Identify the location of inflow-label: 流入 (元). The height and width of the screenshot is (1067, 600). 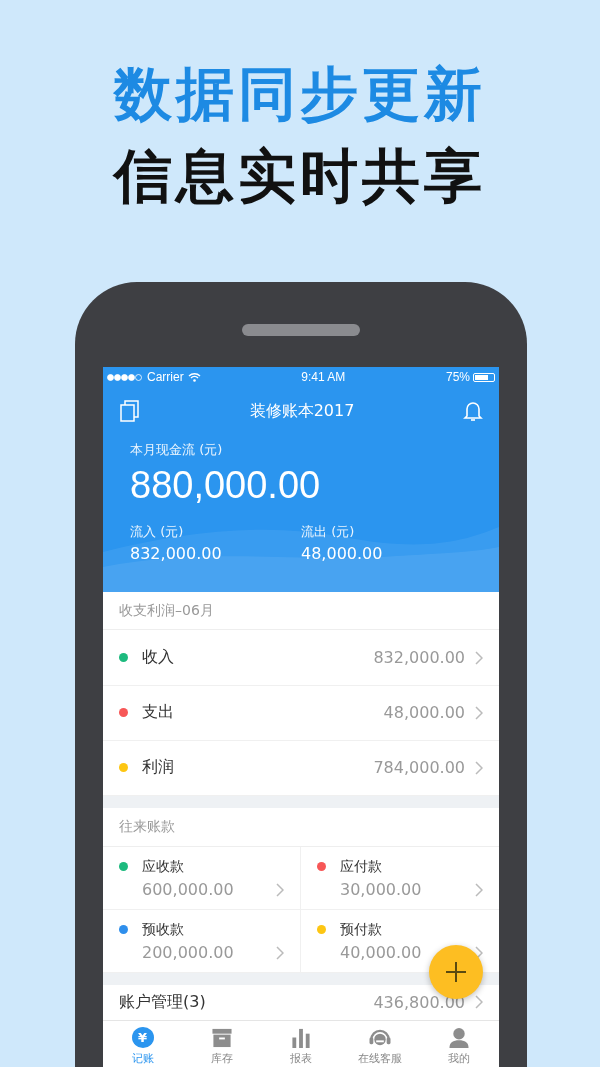
(157, 532).